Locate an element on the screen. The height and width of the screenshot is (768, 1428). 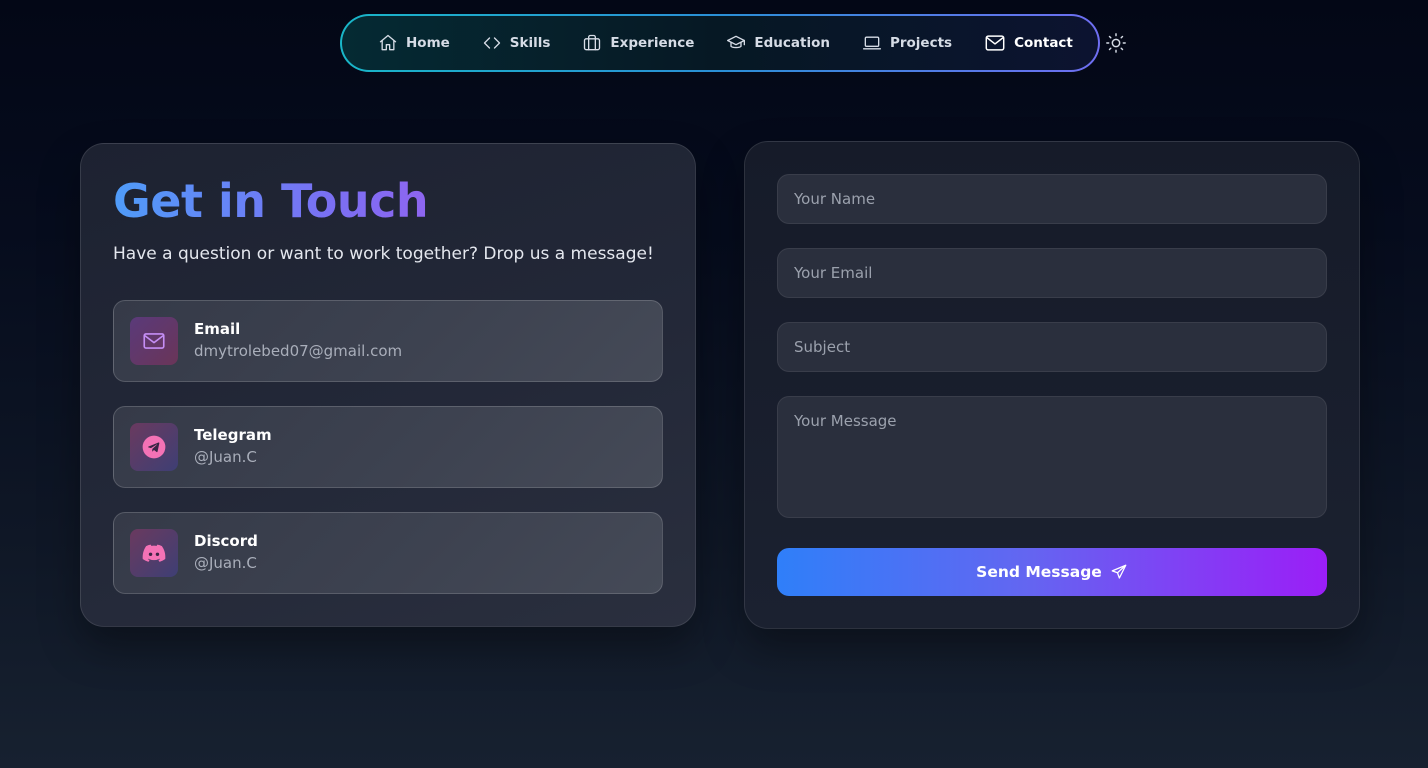
contact-label: Discord is located at coordinates (226, 541).